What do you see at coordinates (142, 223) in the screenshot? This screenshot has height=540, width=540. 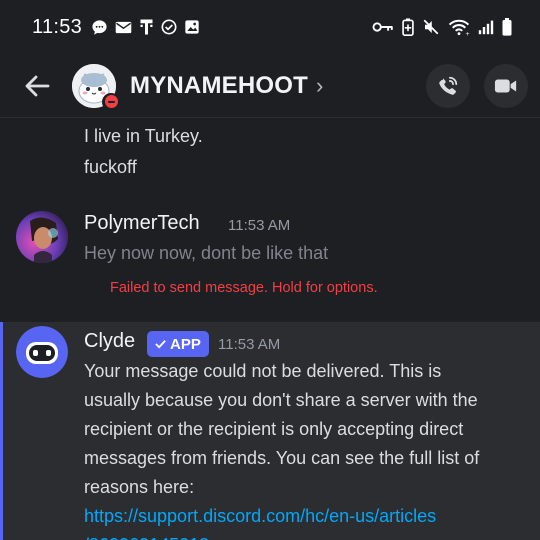 I see `author-name: PolymerTech` at bounding box center [142, 223].